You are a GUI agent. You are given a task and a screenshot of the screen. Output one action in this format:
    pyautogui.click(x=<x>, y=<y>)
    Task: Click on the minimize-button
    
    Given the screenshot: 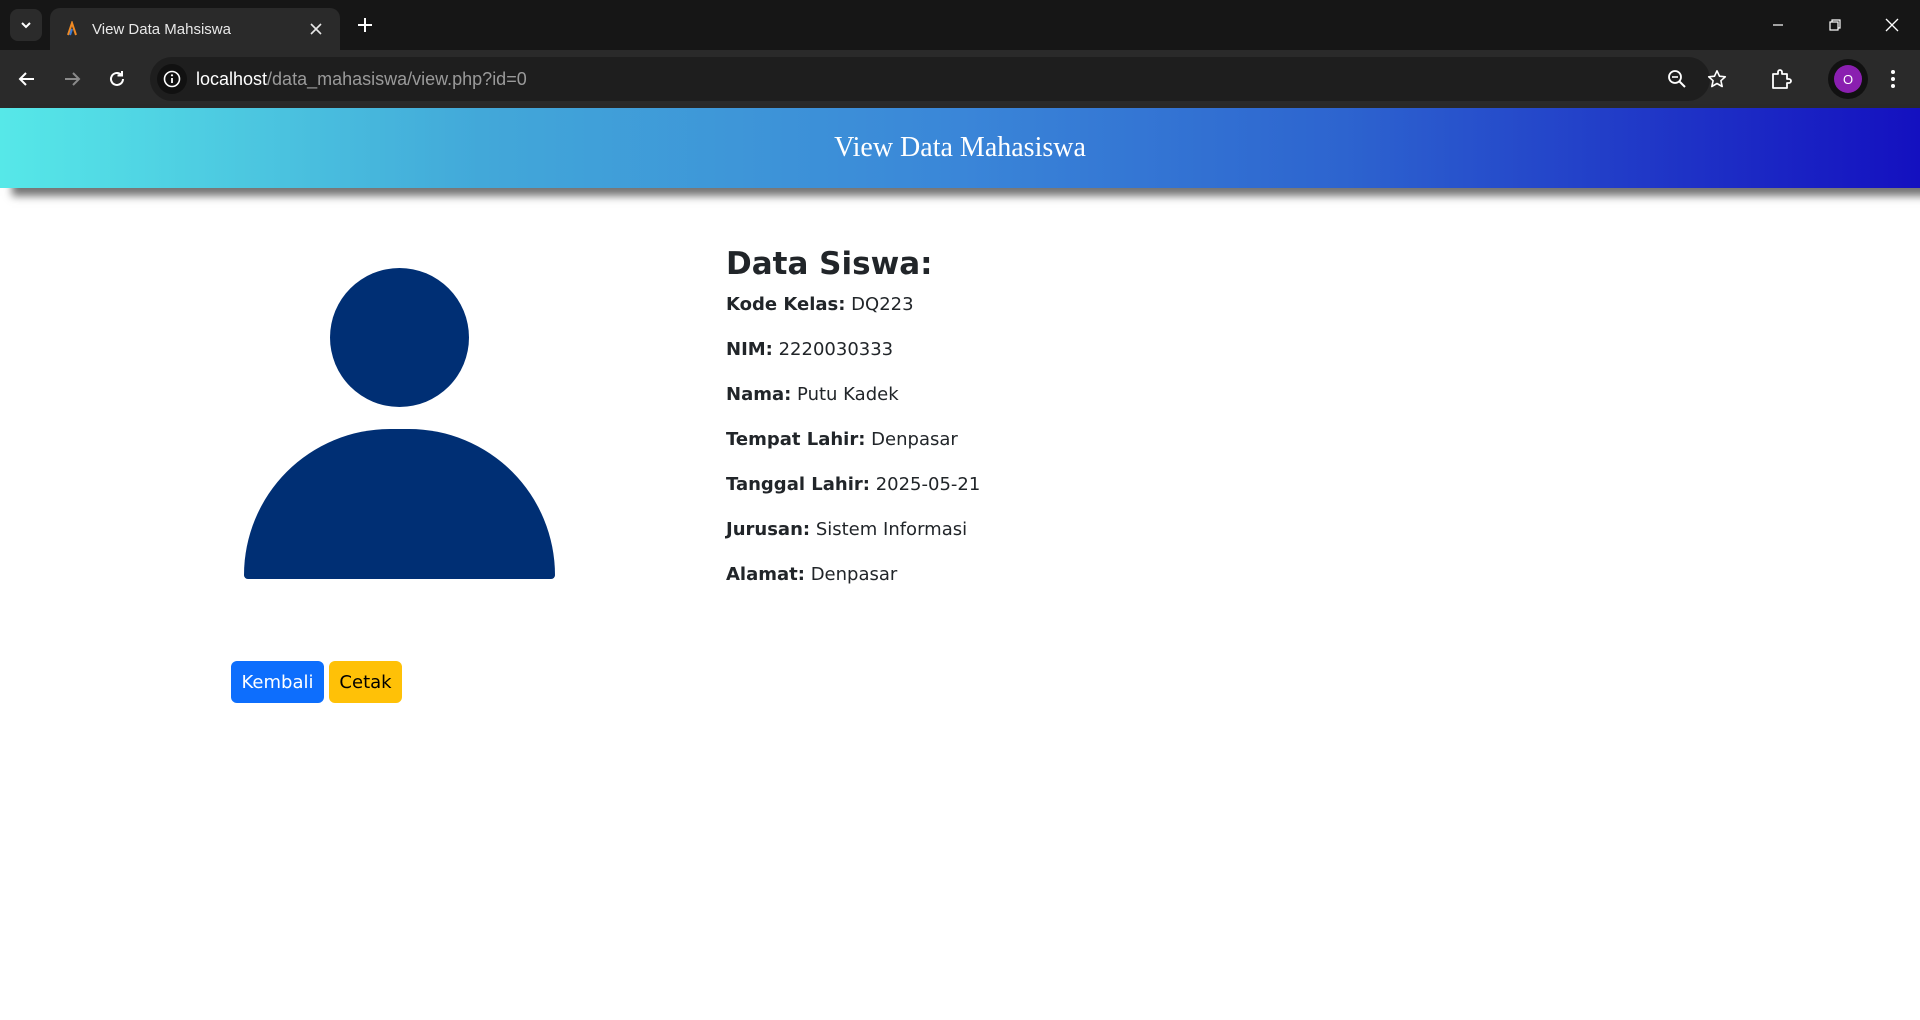 What is the action you would take?
    pyautogui.click(x=1777, y=25)
    